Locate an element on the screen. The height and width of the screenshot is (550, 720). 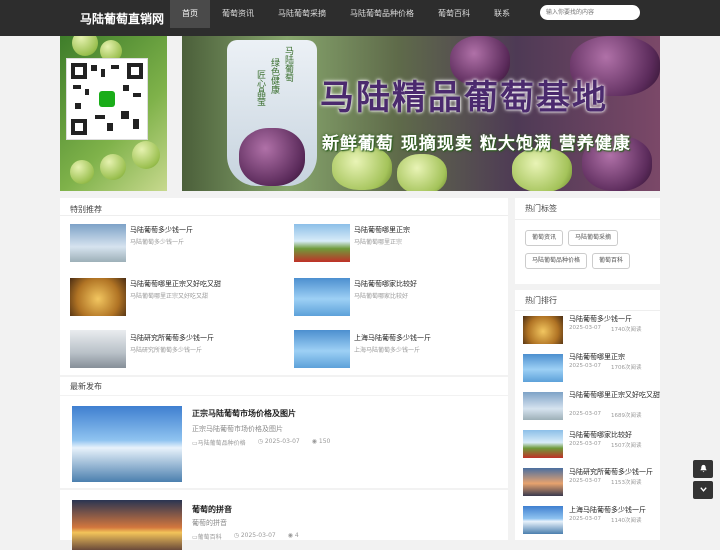
rank-item-meta: 2025-03-07 1140次阅读 is located at coordinates (605, 520).